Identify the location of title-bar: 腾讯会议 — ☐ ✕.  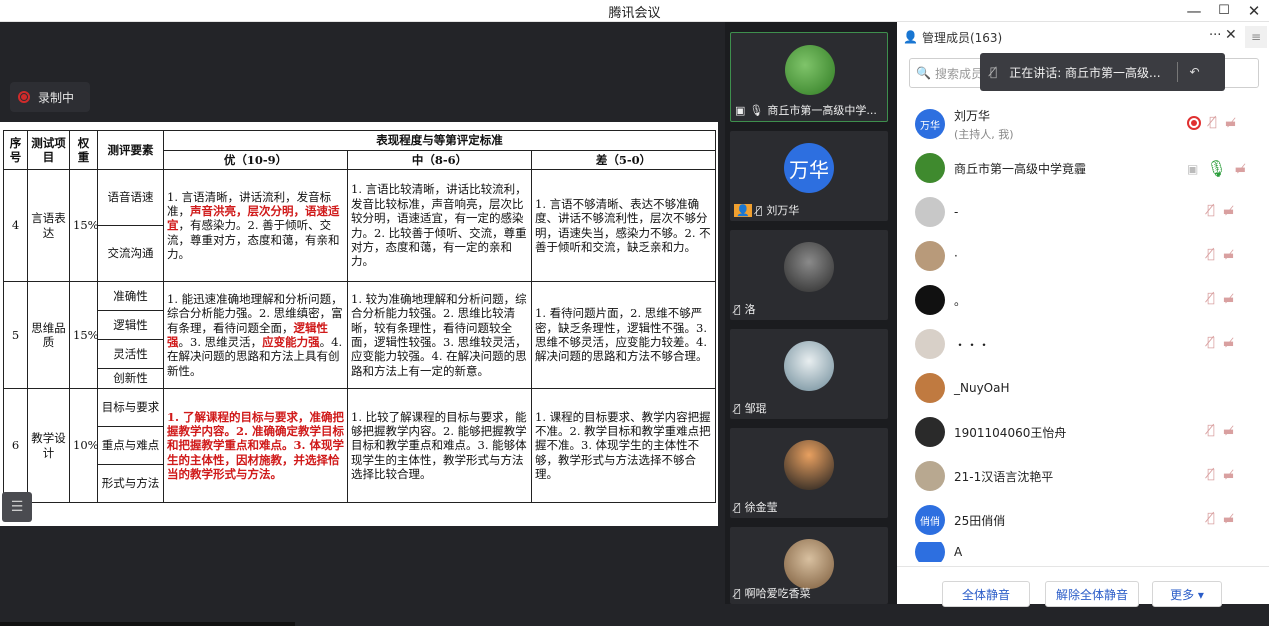
(634, 11).